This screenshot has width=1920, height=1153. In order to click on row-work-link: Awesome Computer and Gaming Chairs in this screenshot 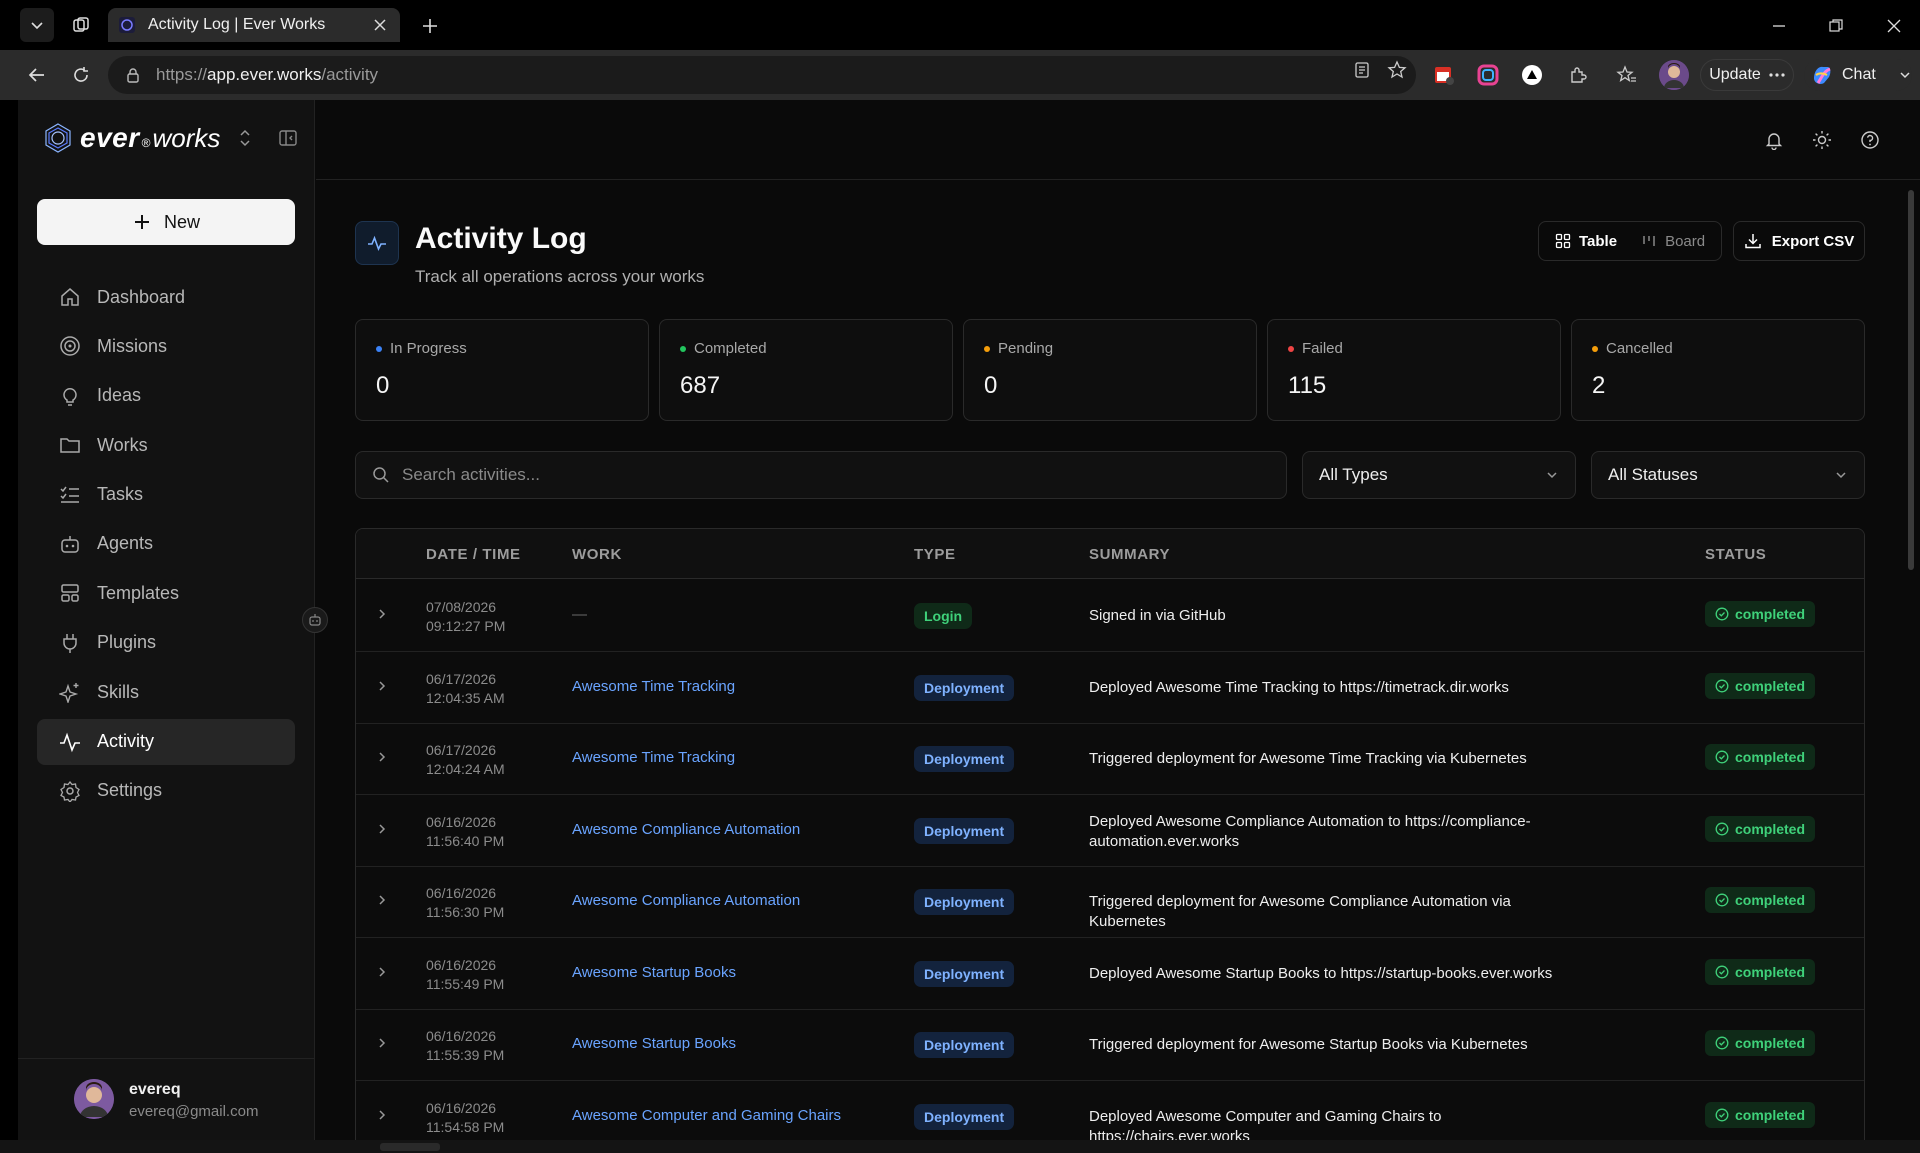, I will do `click(706, 1115)`.